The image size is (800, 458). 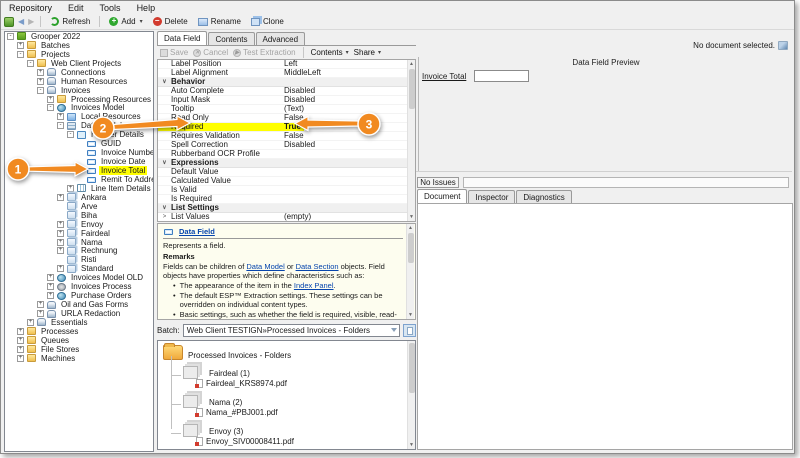 I want to click on property-value: (empty), so click(x=349, y=217).